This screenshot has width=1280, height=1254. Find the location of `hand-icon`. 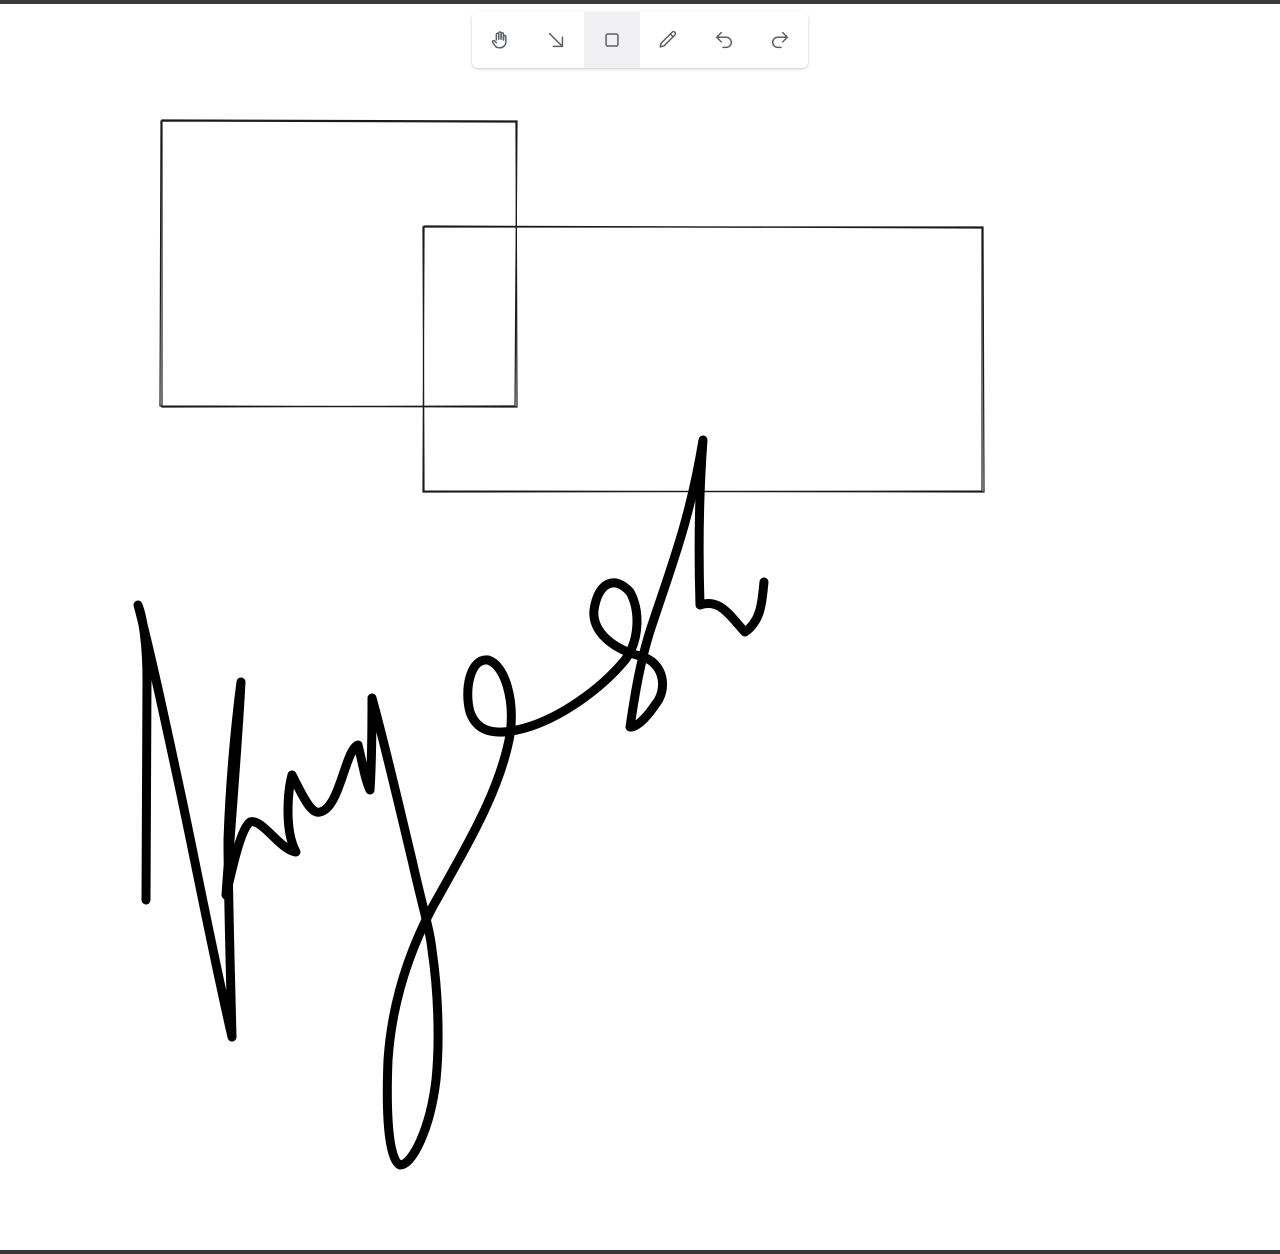

hand-icon is located at coordinates (499, 40).